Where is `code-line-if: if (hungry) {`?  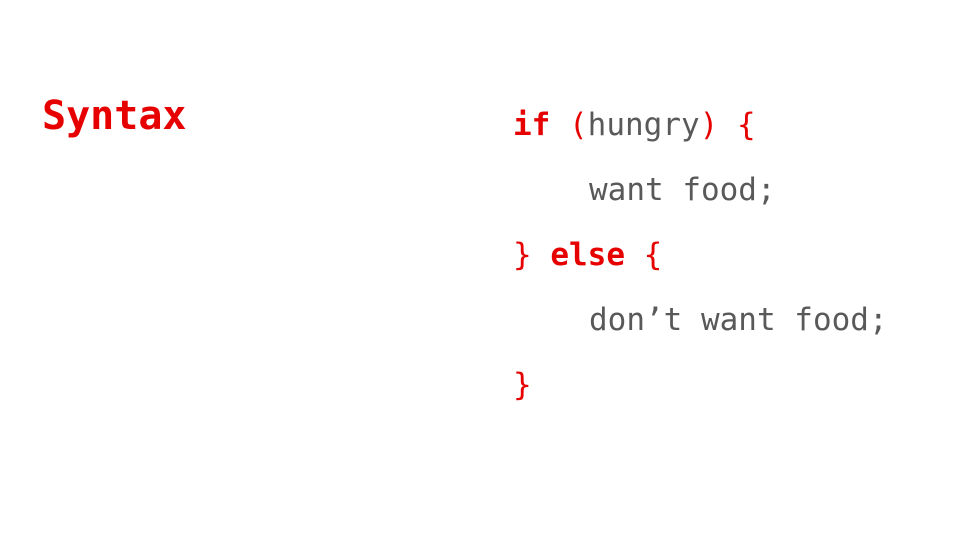
code-line-if: if (hungry) { is located at coordinates (634, 125).